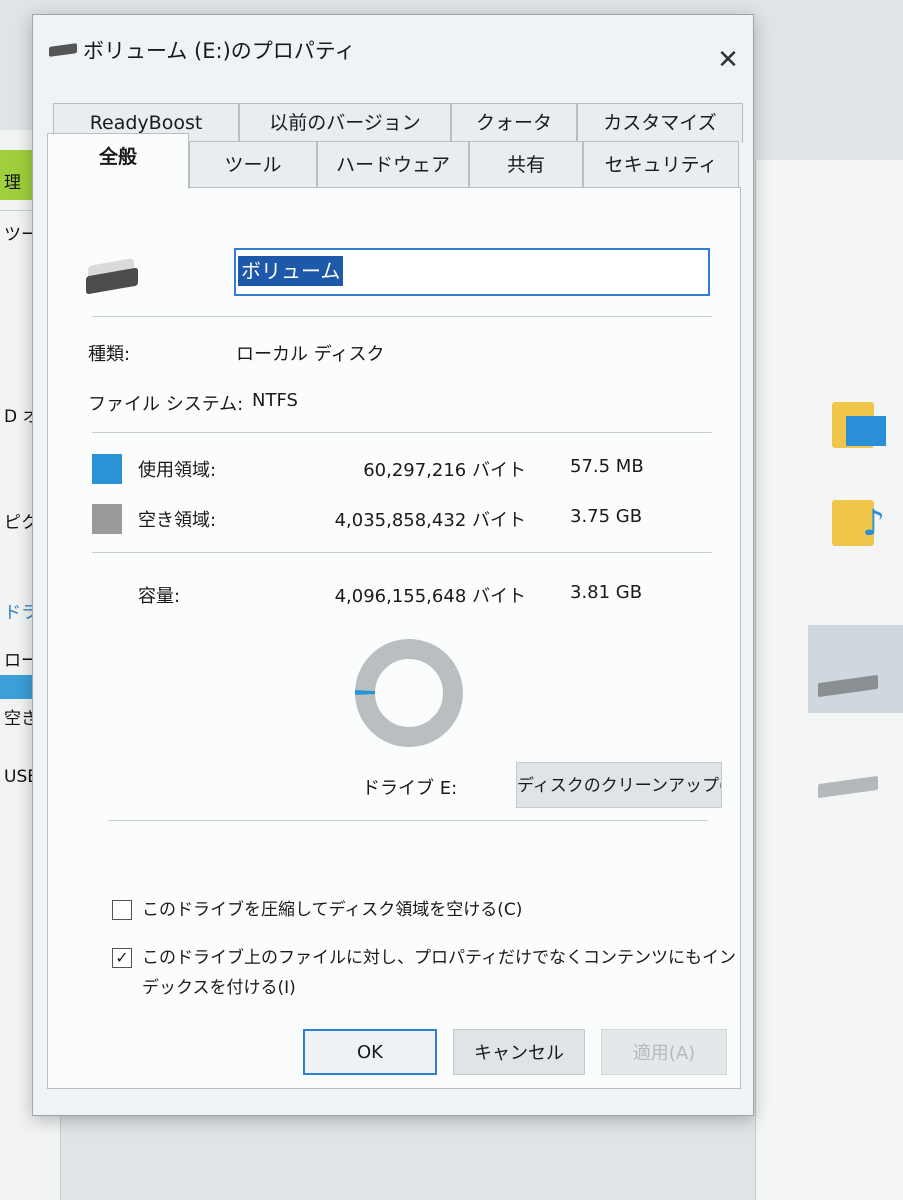 This screenshot has width=903, height=1200. Describe the element at coordinates (860, 518) in the screenshot. I see `music-folder-icon: ♪` at that location.